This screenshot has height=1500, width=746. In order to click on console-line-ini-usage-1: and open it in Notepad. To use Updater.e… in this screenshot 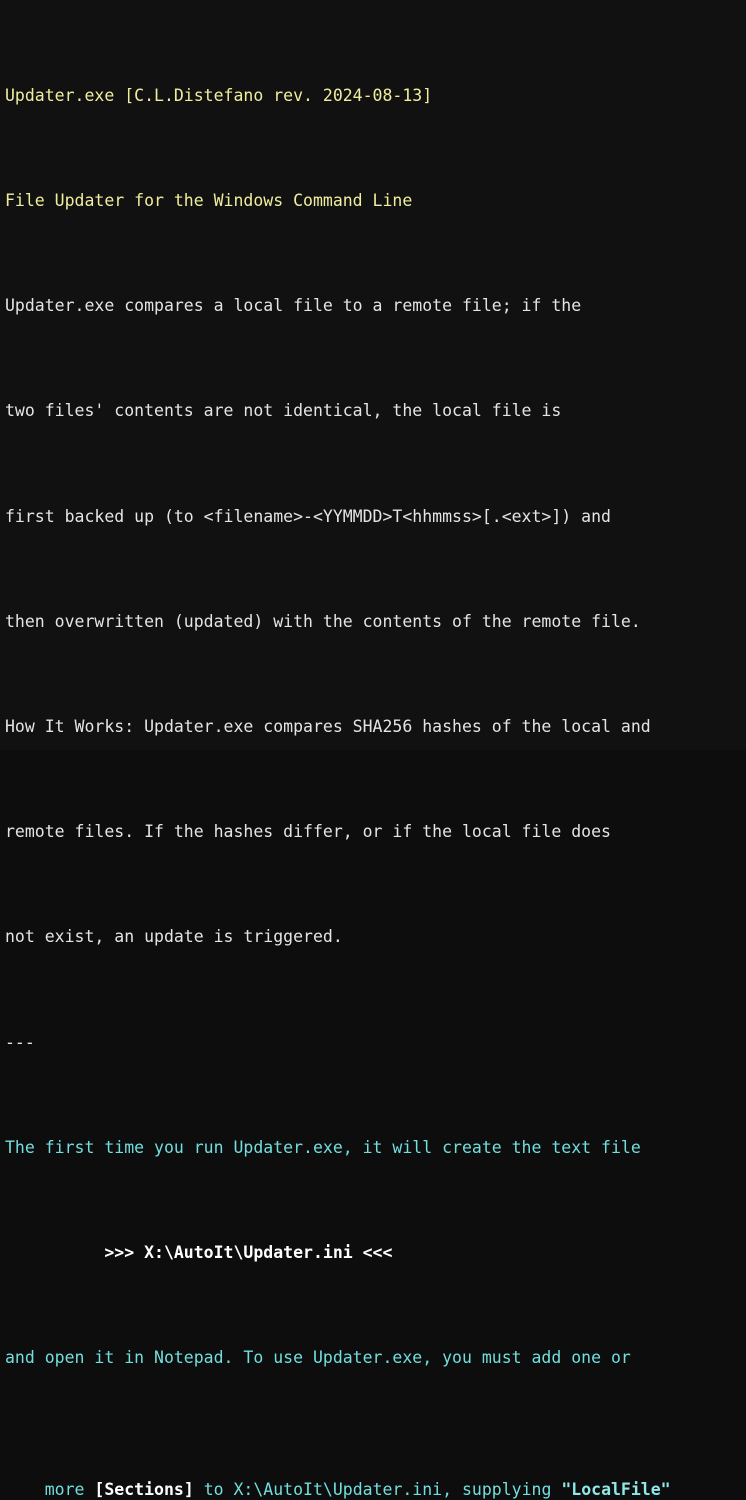, I will do `click(318, 1358)`.